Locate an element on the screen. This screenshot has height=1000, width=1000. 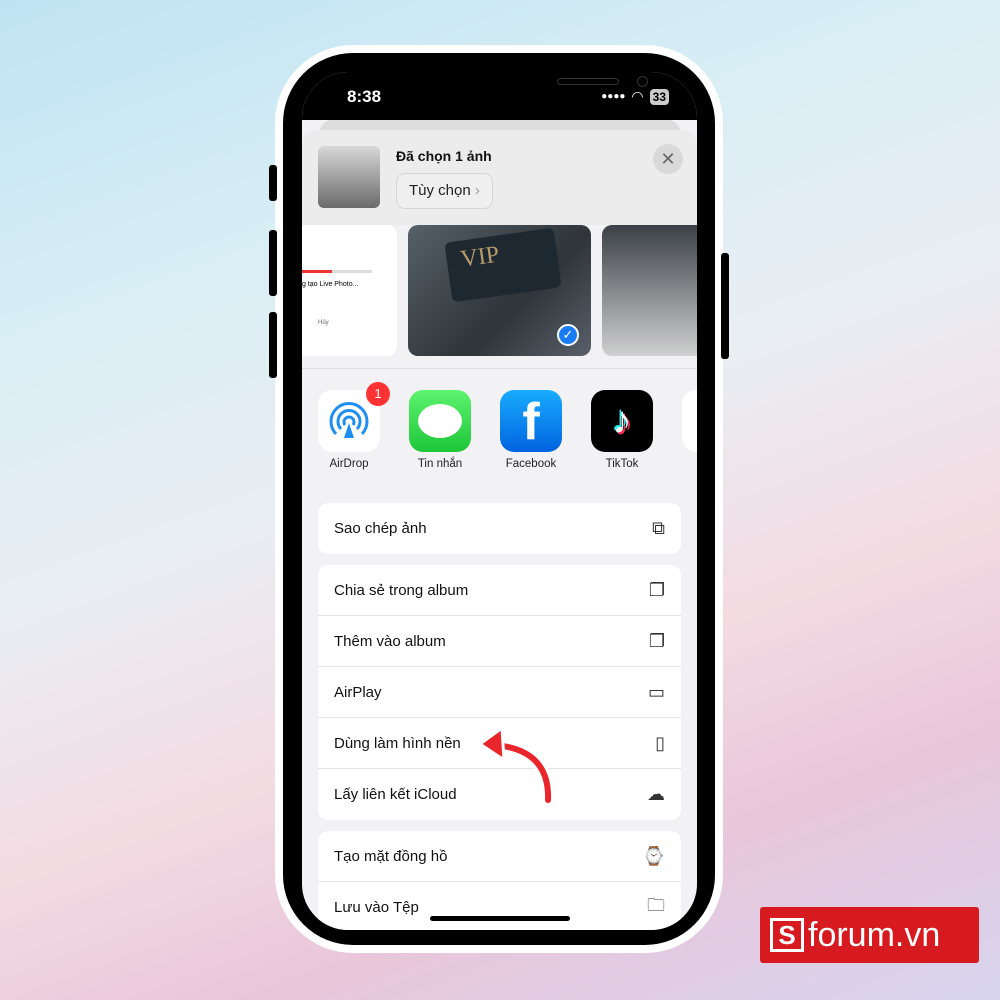
share-header: Đã chọn 1 ảnh Tùy chọn › ✕ is located at coordinates (499, 177).